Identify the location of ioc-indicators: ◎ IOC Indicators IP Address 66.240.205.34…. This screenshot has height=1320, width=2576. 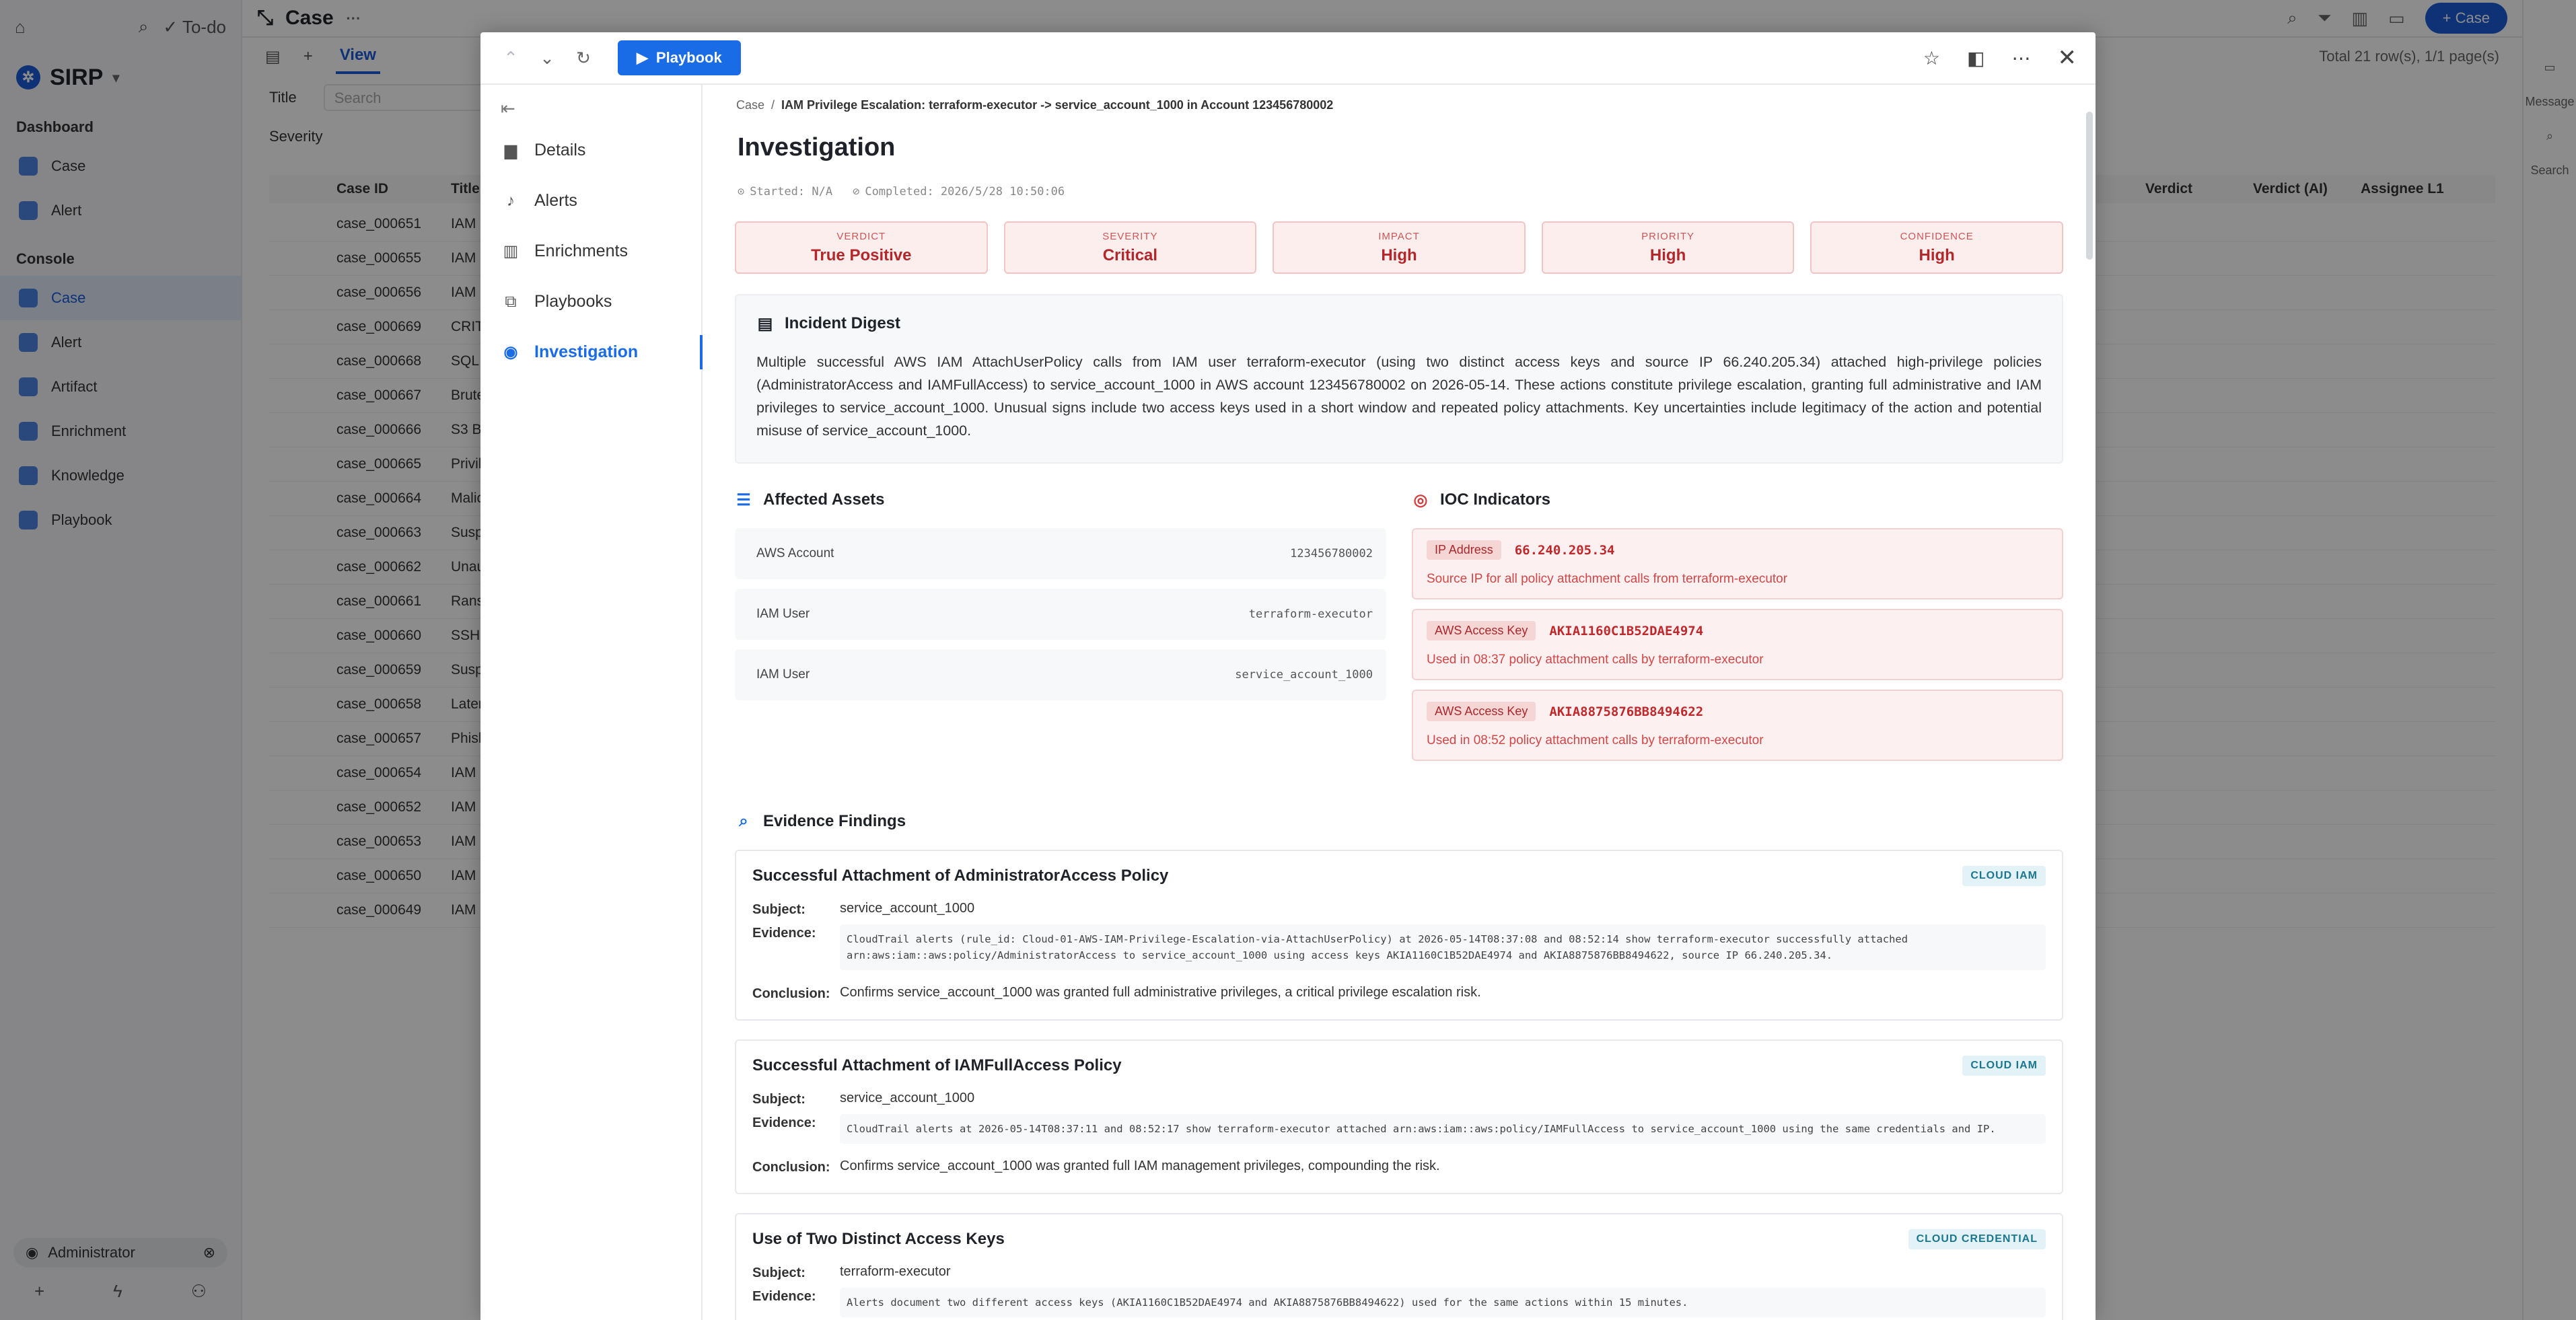
(1737, 625).